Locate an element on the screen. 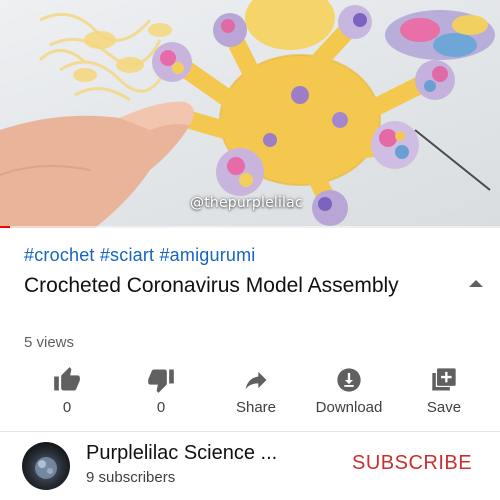 The width and height of the screenshot is (500, 500). action-bar: 0 0 Share Download Save is located at coordinates (250, 392).